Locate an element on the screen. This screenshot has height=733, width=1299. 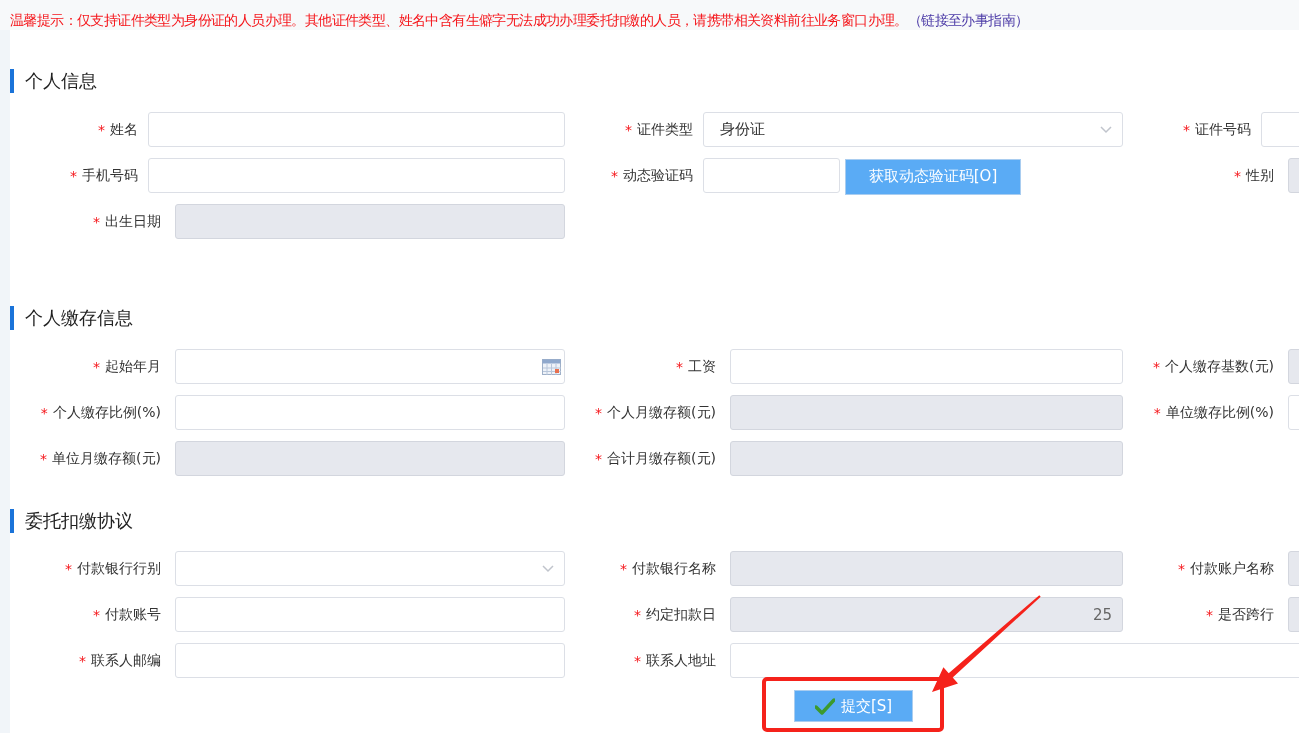
field-label: 证件类型 is located at coordinates (665, 129).